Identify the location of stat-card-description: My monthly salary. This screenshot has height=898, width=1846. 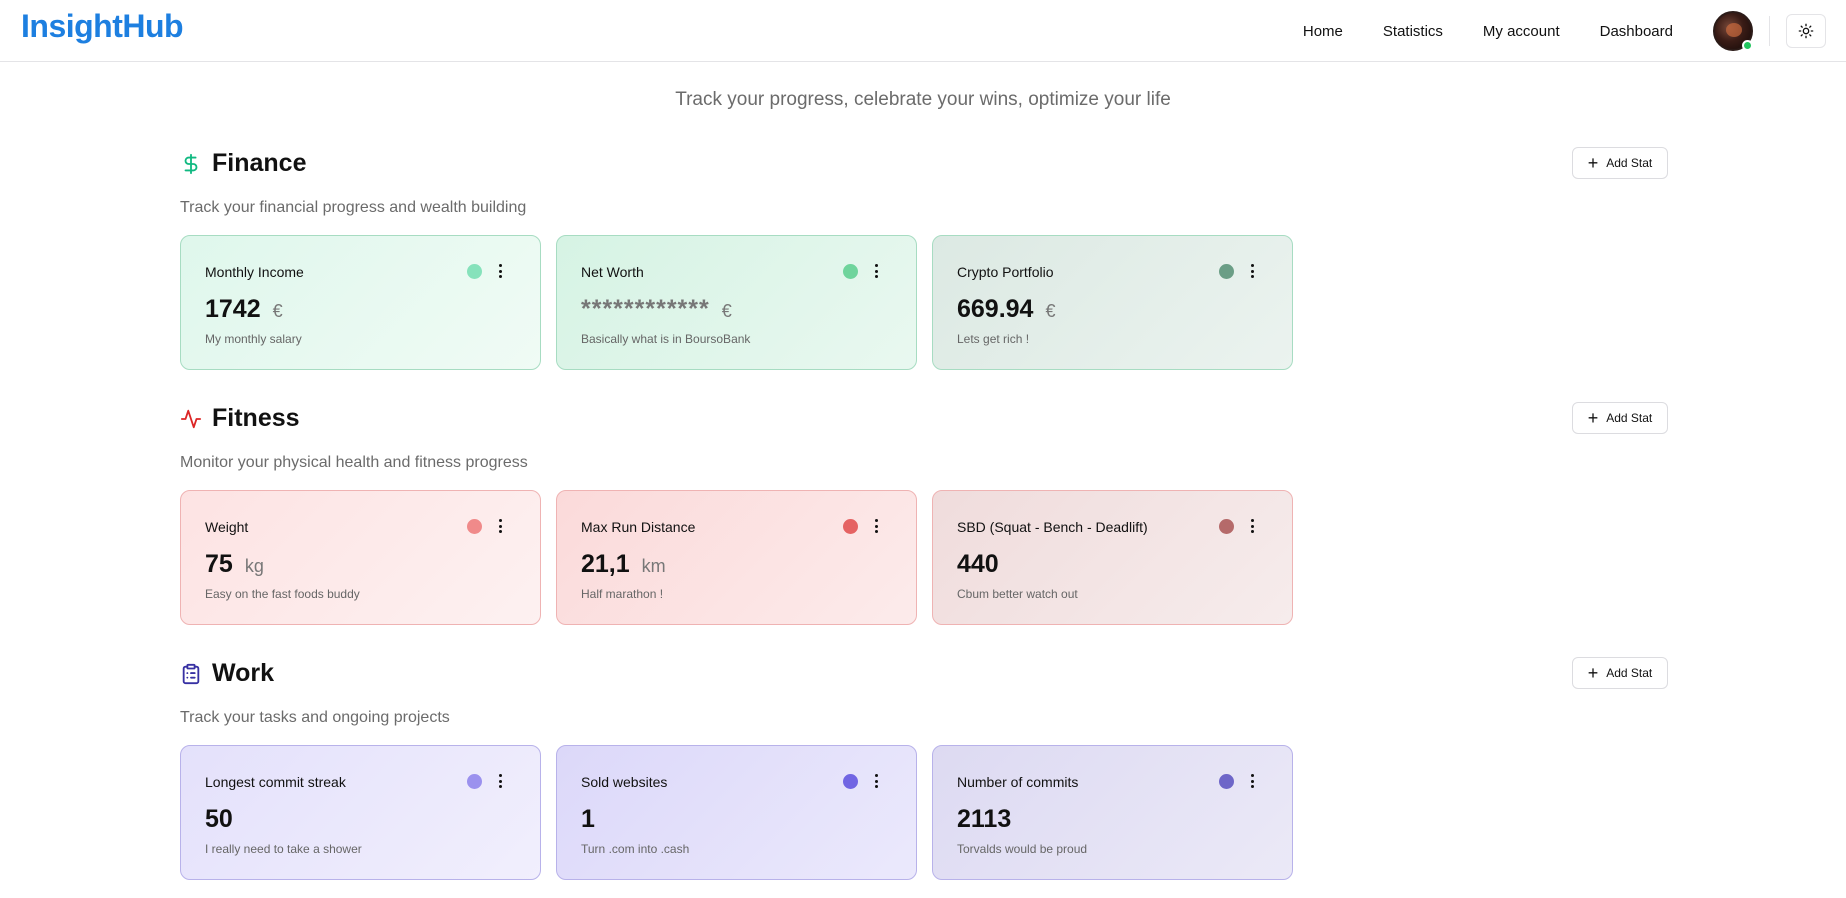
(253, 339).